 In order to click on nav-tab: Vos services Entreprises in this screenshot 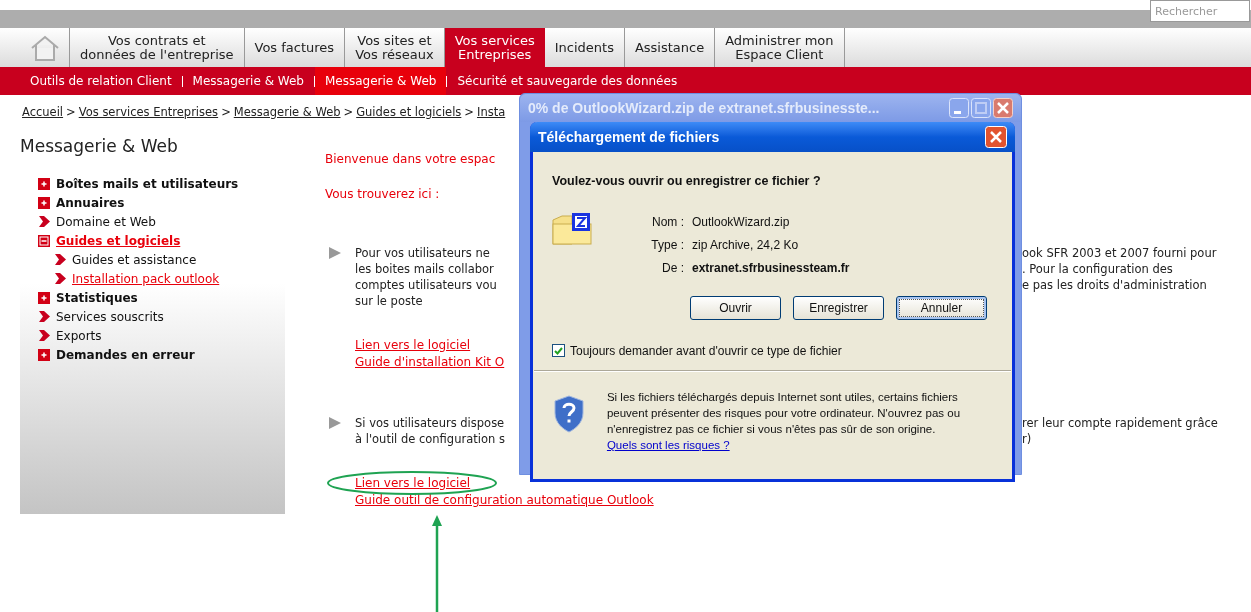, I will do `click(494, 47)`.